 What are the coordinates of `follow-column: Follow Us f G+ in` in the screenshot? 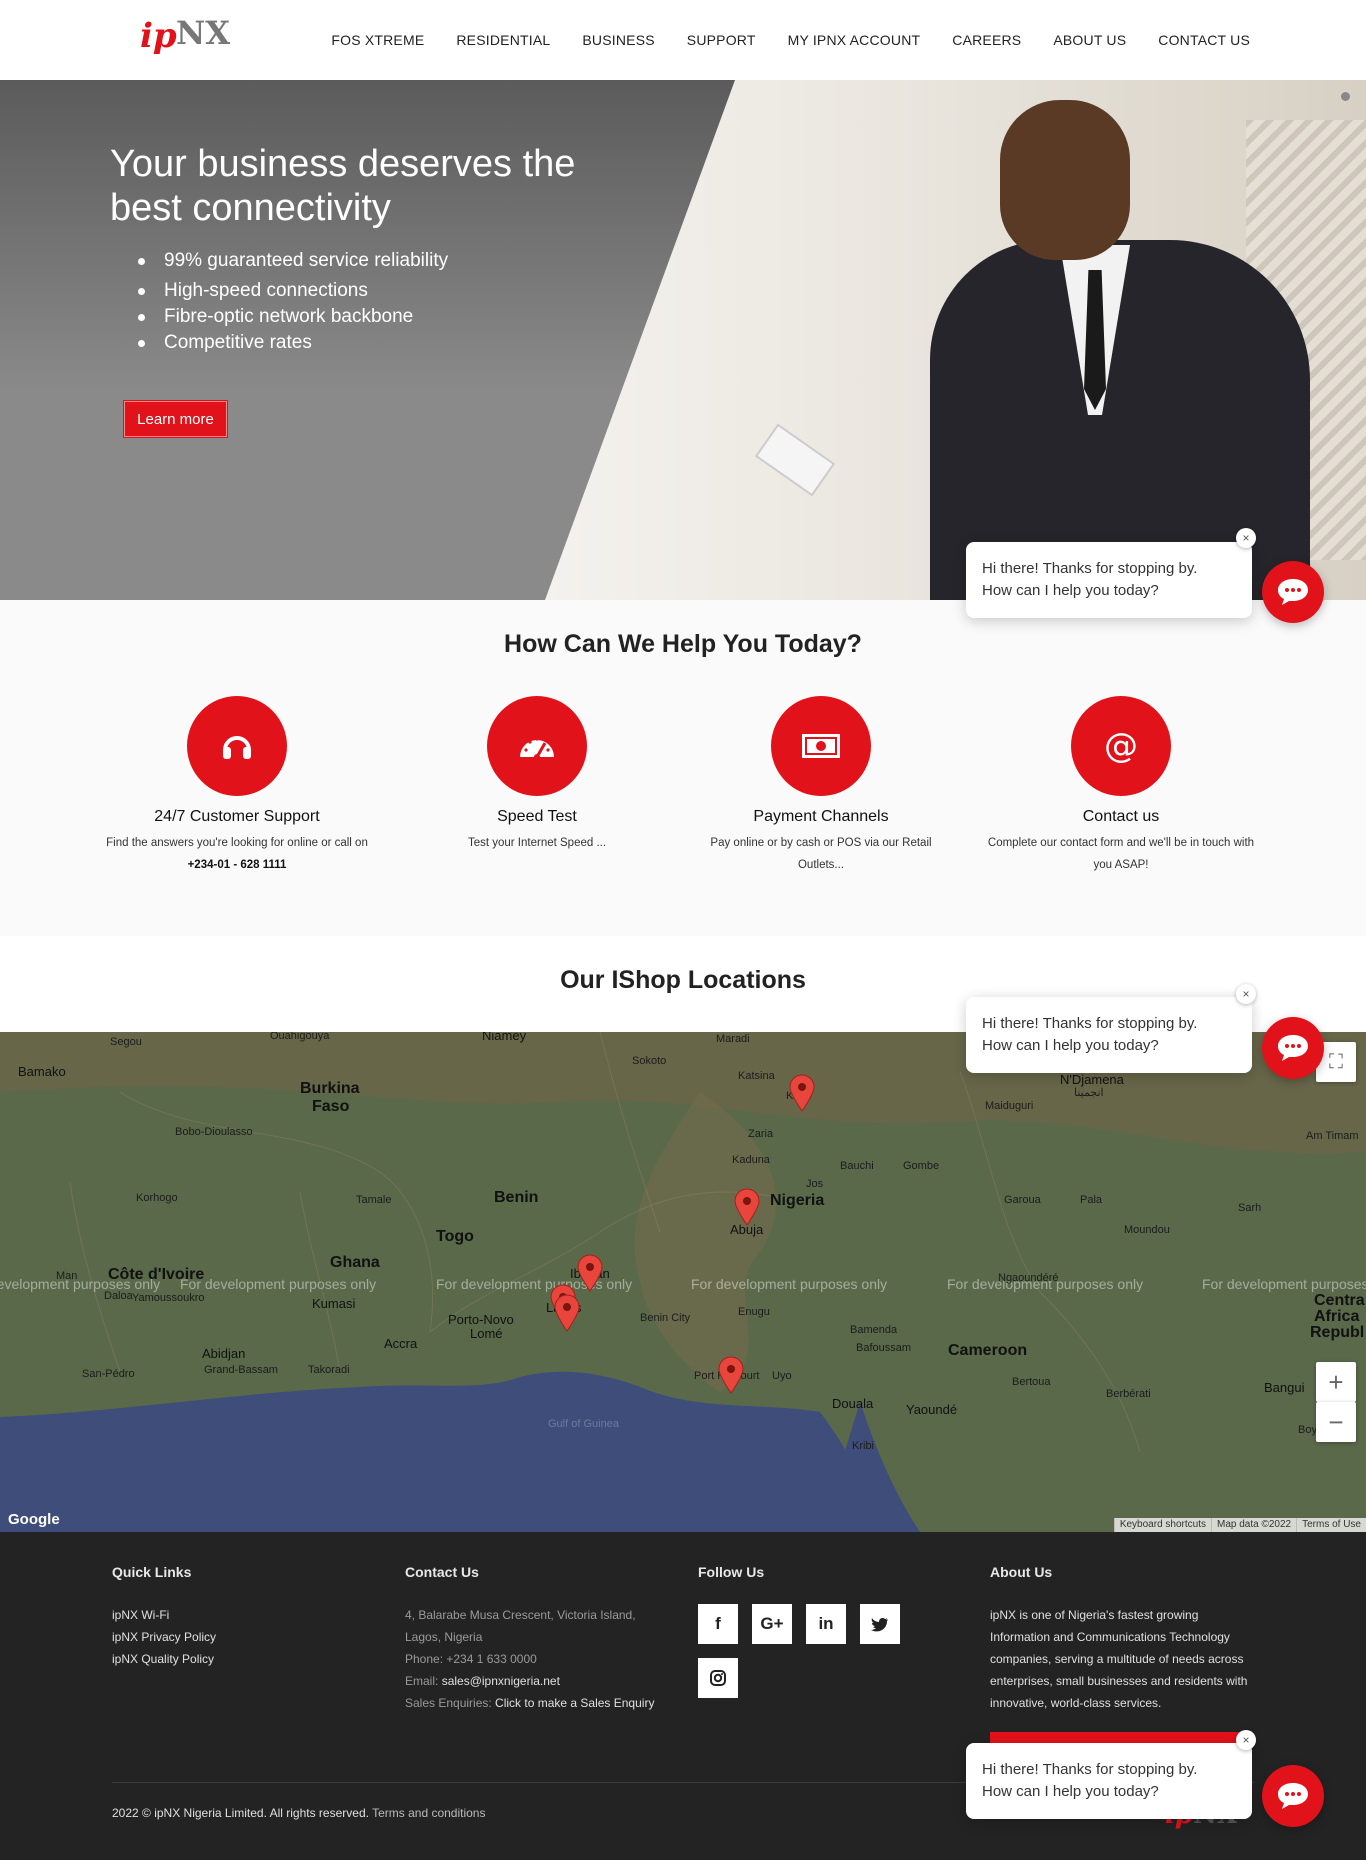 It's located at (833, 1631).